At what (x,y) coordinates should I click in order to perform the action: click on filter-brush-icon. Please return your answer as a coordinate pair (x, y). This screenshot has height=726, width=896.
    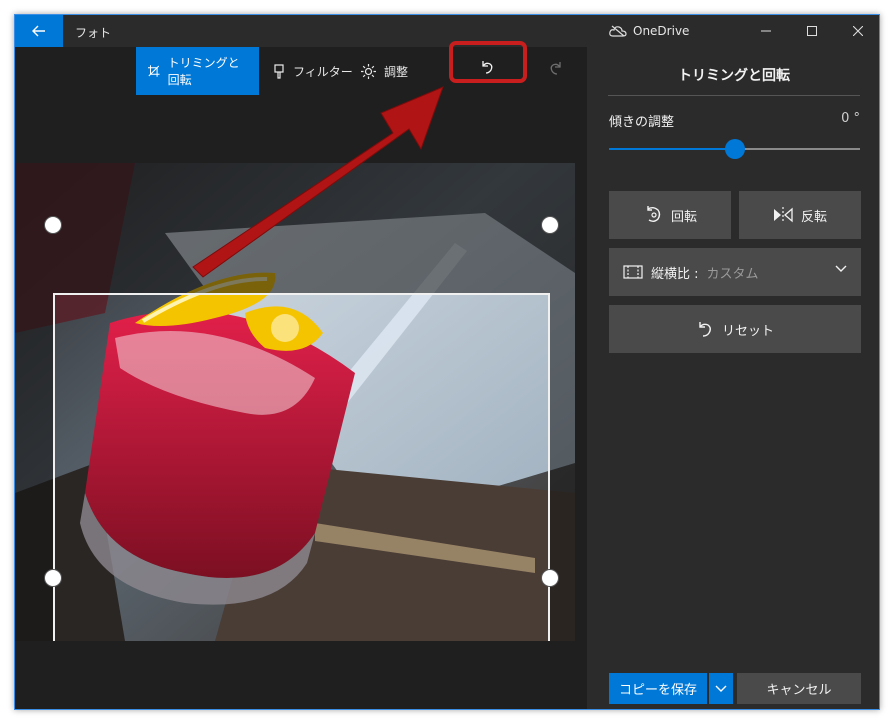
    Looking at the image, I should click on (279, 71).